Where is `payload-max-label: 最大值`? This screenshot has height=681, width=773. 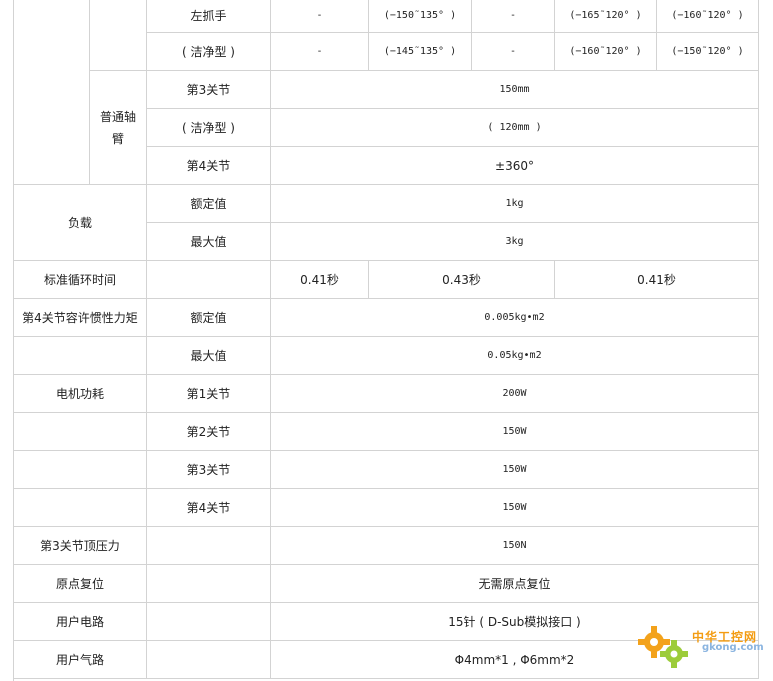 payload-max-label: 最大值 is located at coordinates (209, 242).